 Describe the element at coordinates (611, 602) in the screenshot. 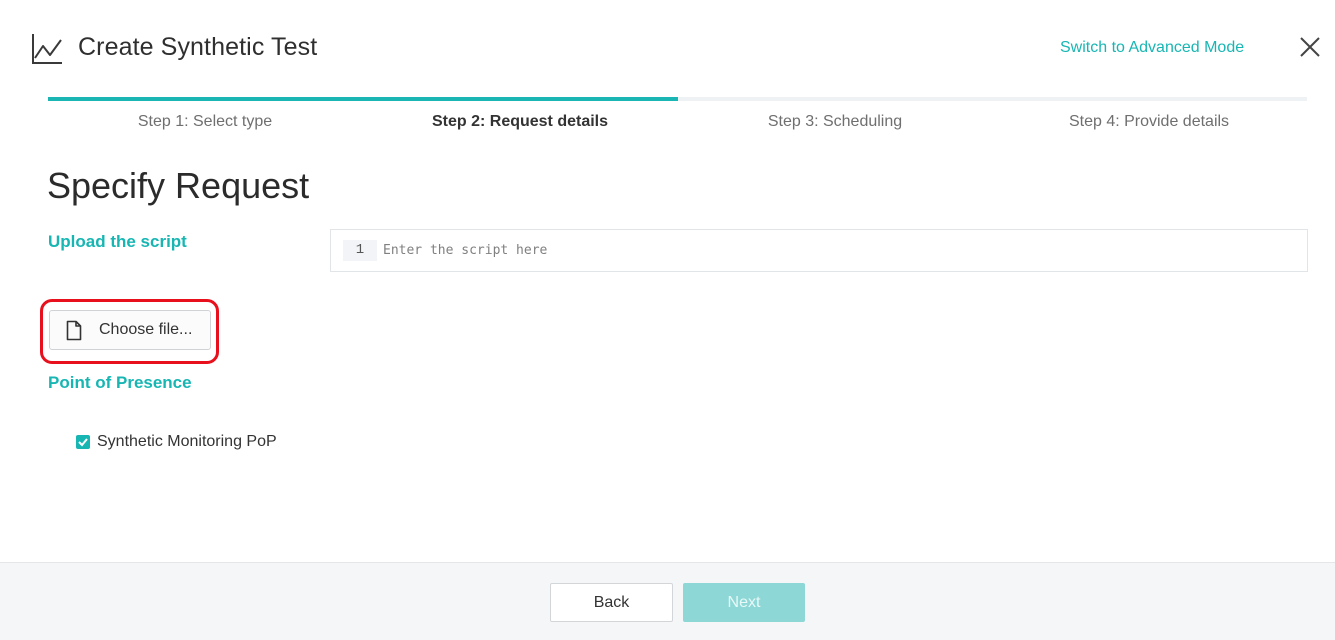

I see `back-button: Back` at that location.